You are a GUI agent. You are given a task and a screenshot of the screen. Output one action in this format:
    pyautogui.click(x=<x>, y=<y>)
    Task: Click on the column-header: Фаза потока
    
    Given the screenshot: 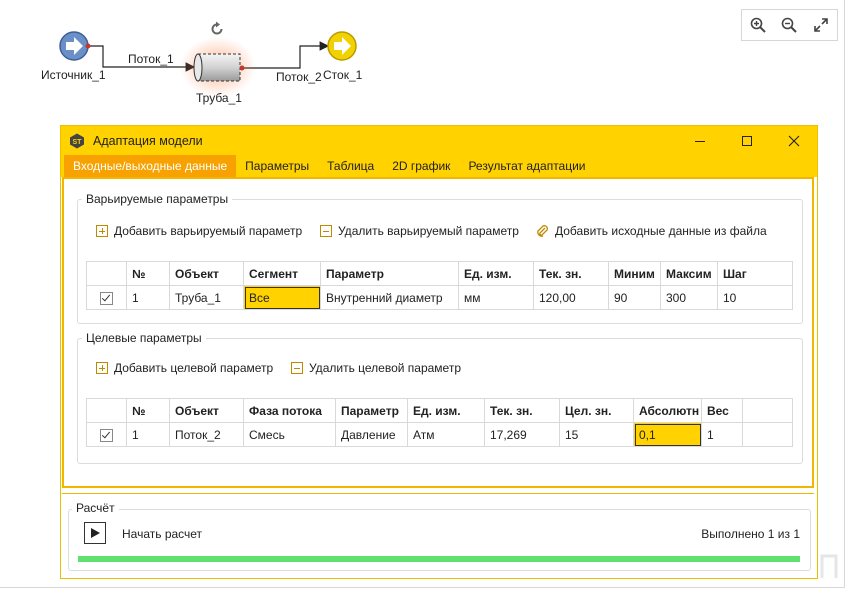 What is the action you would take?
    pyautogui.click(x=289, y=410)
    